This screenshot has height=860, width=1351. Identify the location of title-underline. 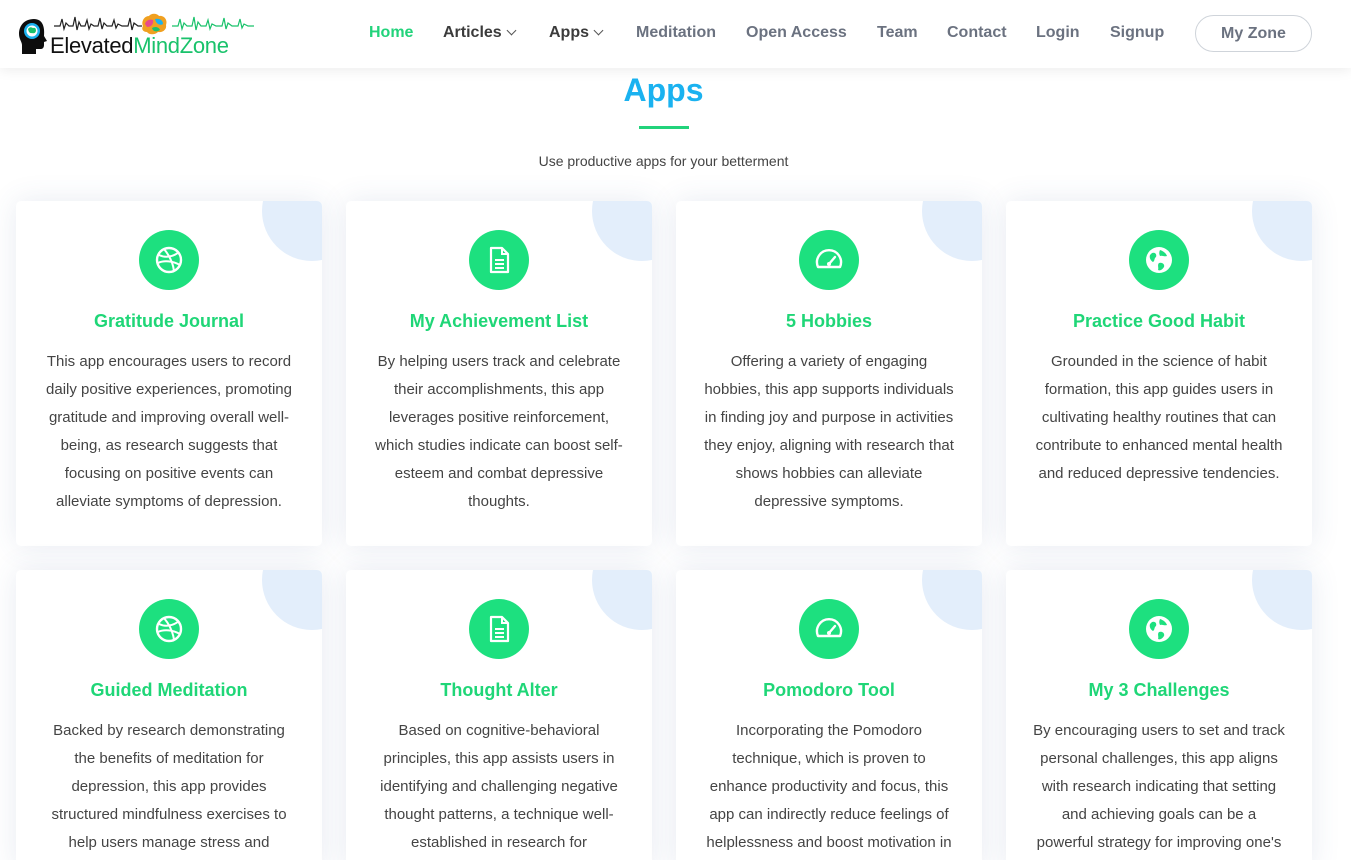
(664, 127).